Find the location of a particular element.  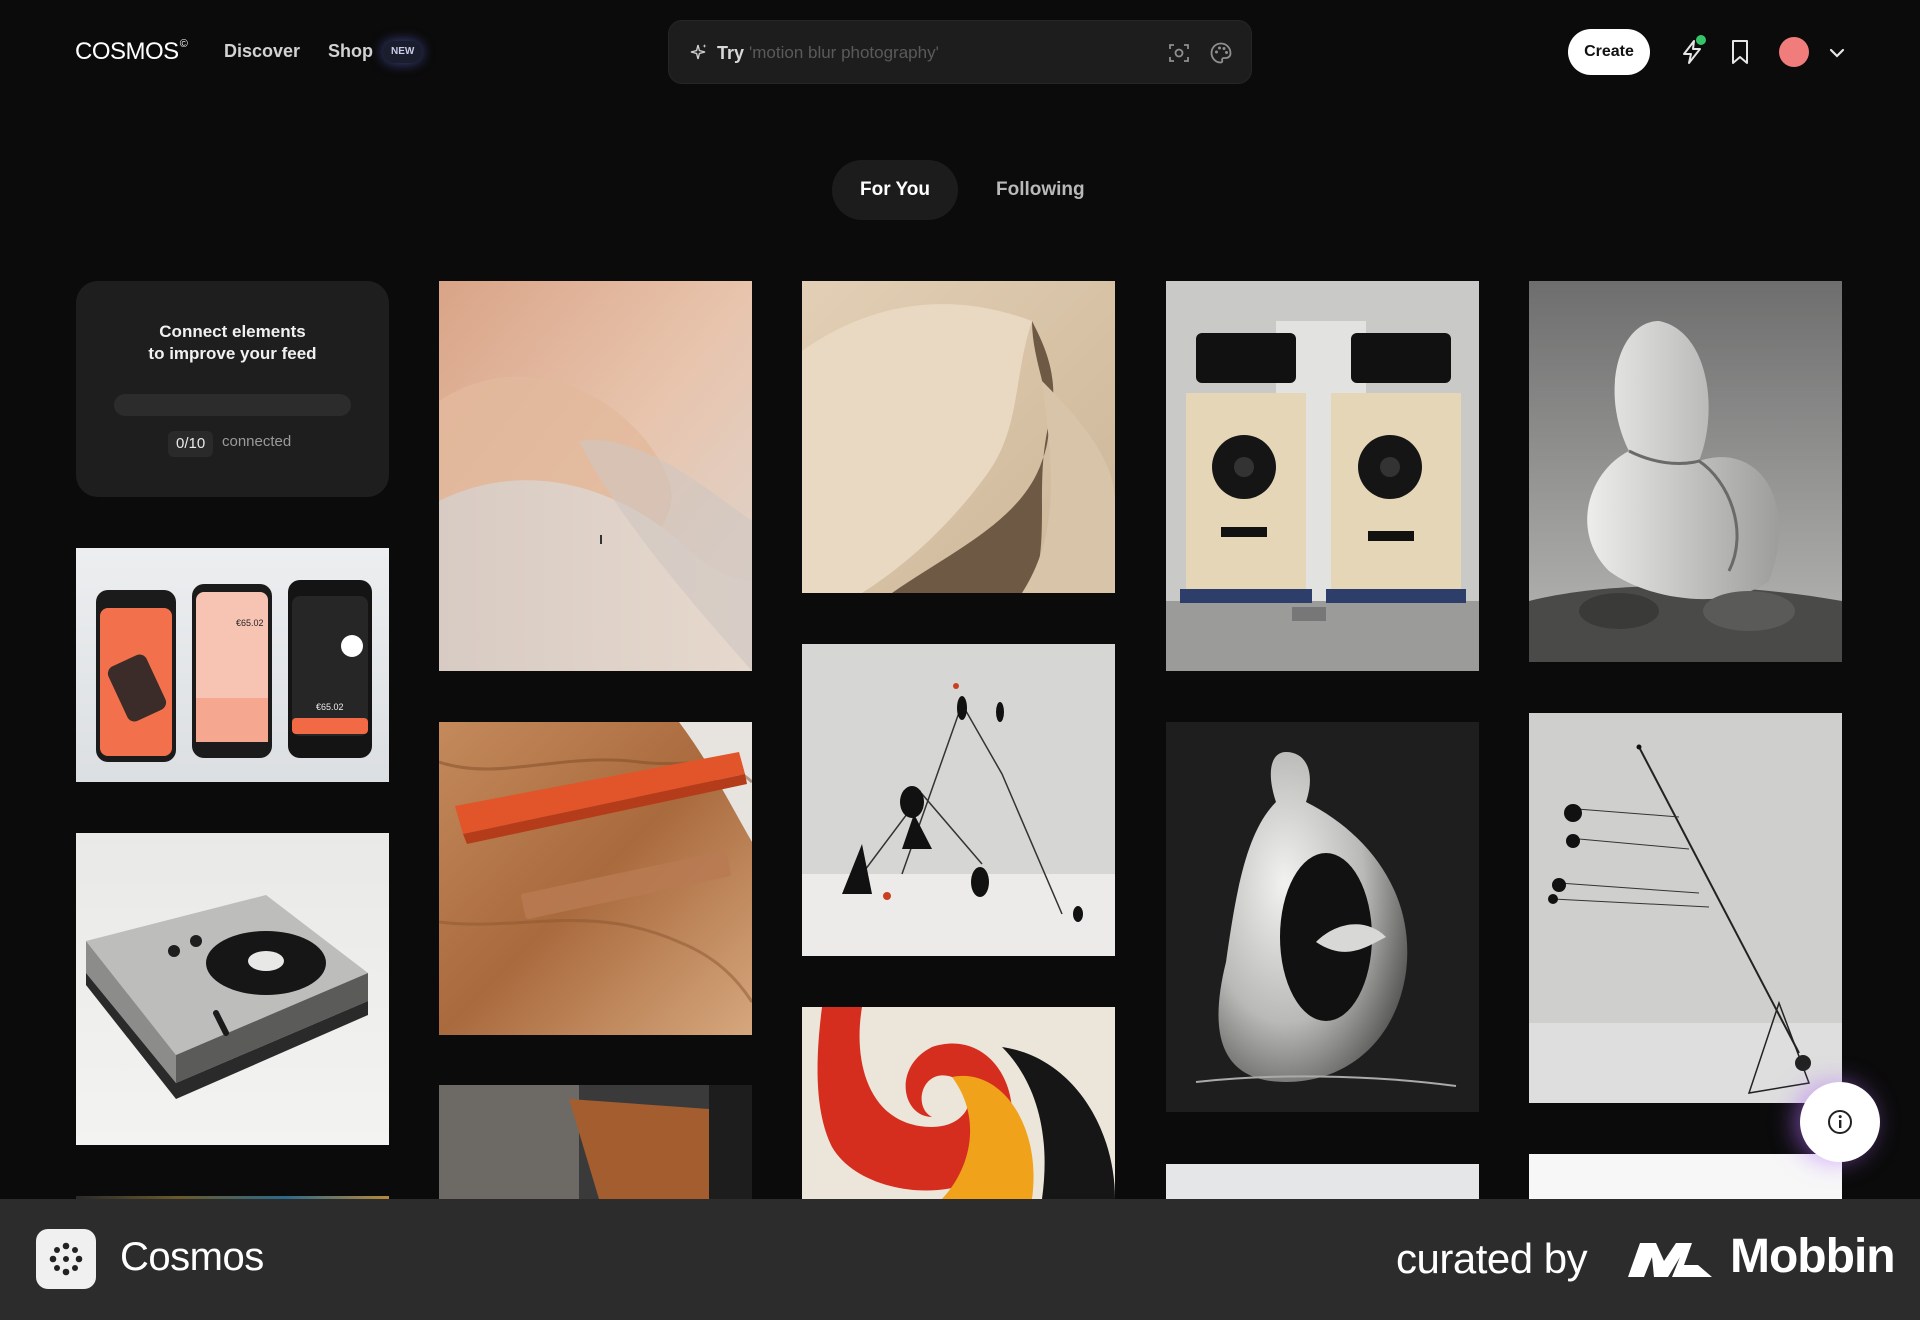

tab-following: Following is located at coordinates (1040, 190).